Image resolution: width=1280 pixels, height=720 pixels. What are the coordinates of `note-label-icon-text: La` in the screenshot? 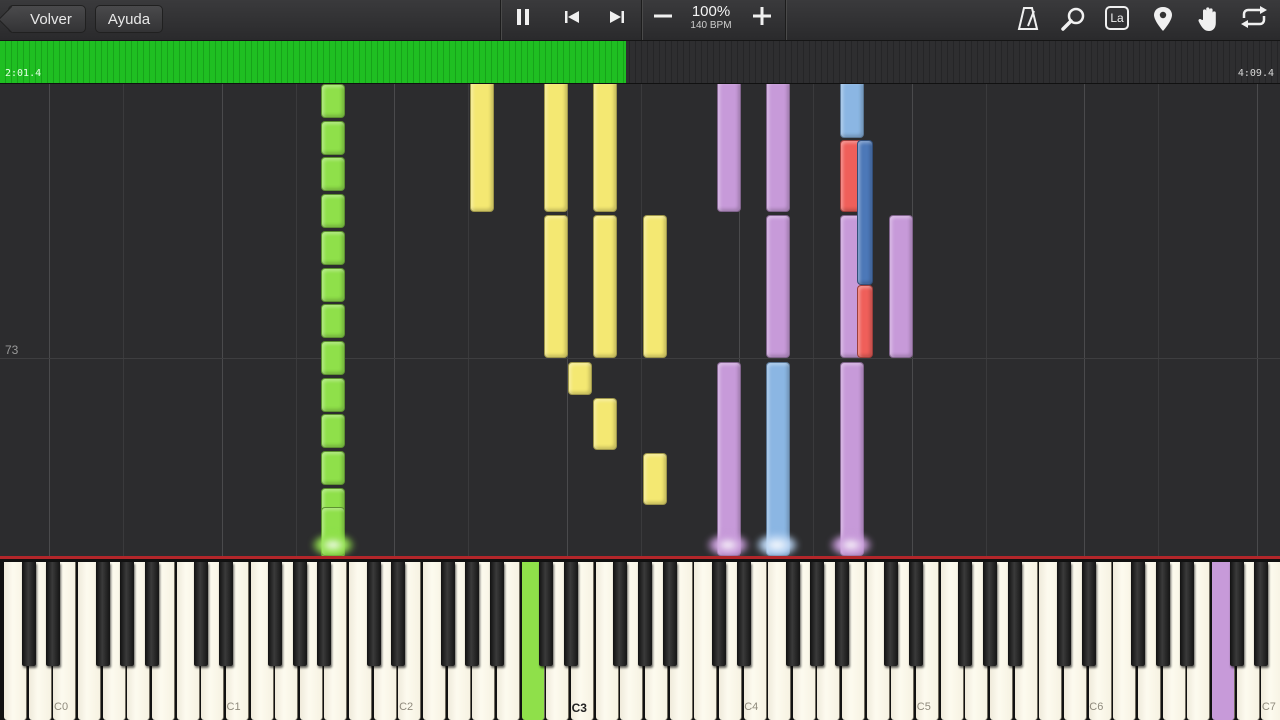 It's located at (1117, 18).